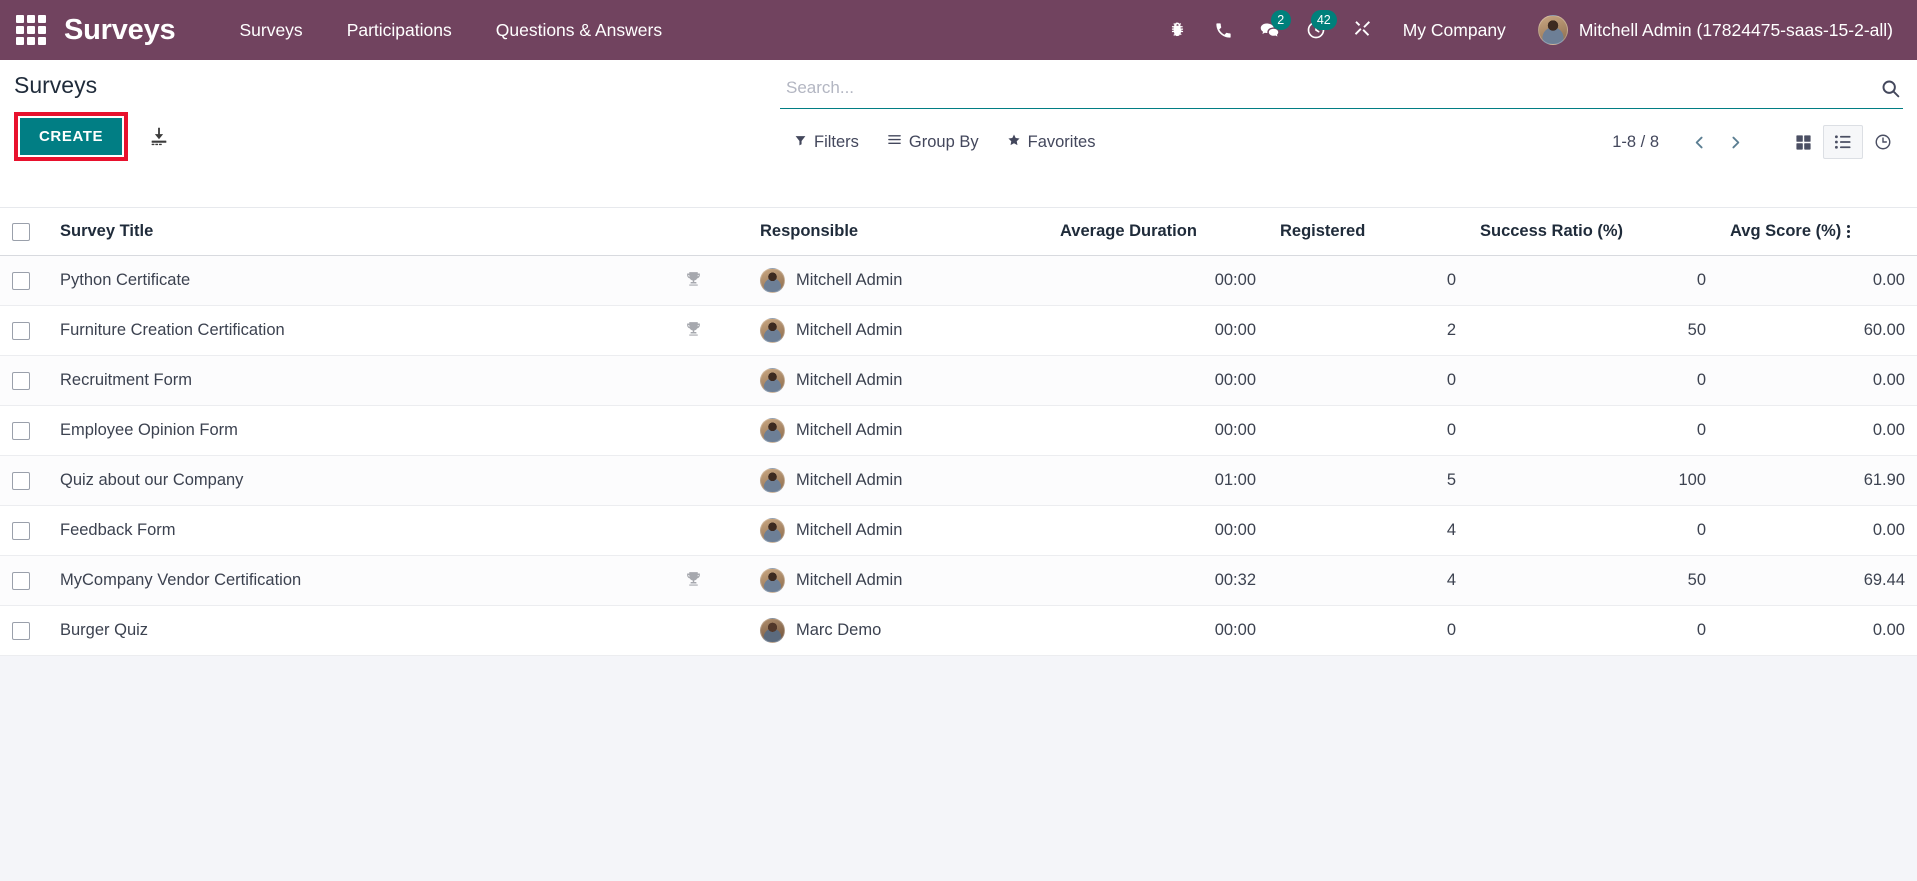 This screenshot has width=1917, height=881. What do you see at coordinates (800, 142) in the screenshot?
I see `filter-funnel-icon` at bounding box center [800, 142].